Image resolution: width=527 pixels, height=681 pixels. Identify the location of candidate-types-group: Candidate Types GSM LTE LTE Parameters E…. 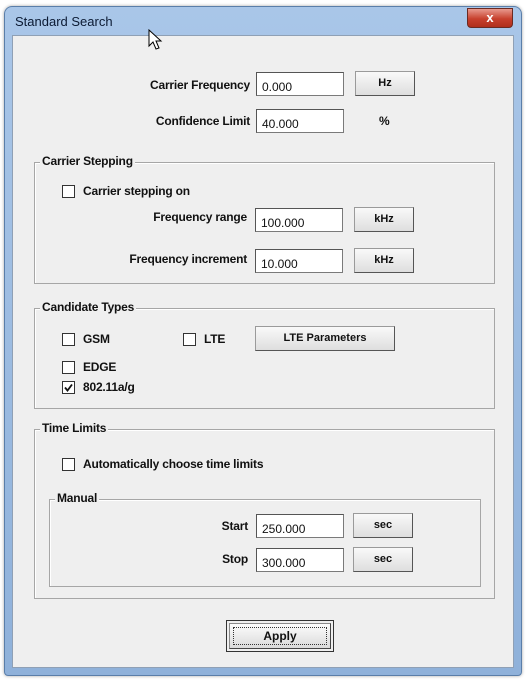
(264, 354).